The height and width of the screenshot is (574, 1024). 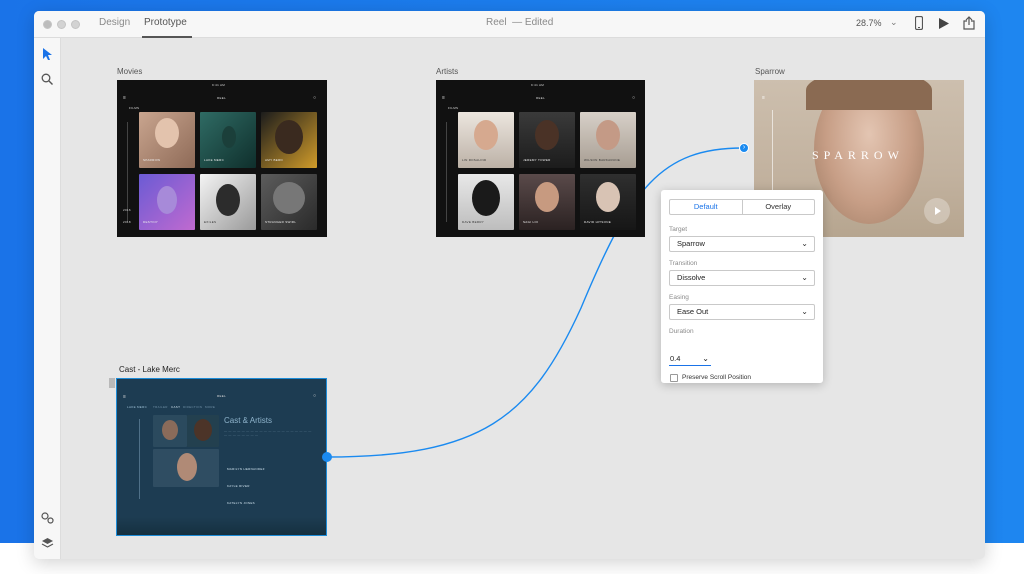 I want to click on duration-value: 0.4, so click(x=675, y=358).